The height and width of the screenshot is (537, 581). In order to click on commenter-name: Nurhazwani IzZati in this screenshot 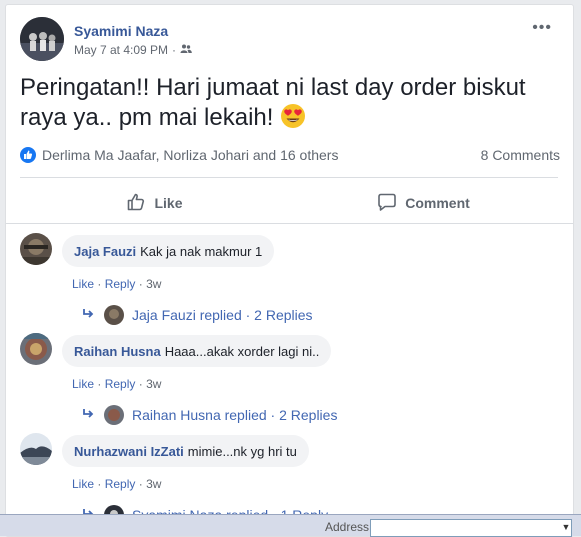, I will do `click(129, 451)`.